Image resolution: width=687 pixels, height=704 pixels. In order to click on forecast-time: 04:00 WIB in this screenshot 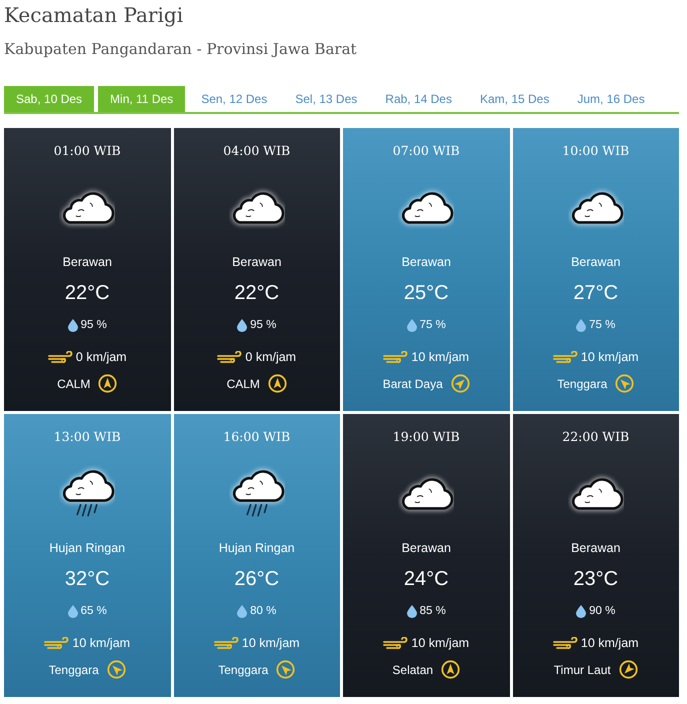, I will do `click(256, 151)`.